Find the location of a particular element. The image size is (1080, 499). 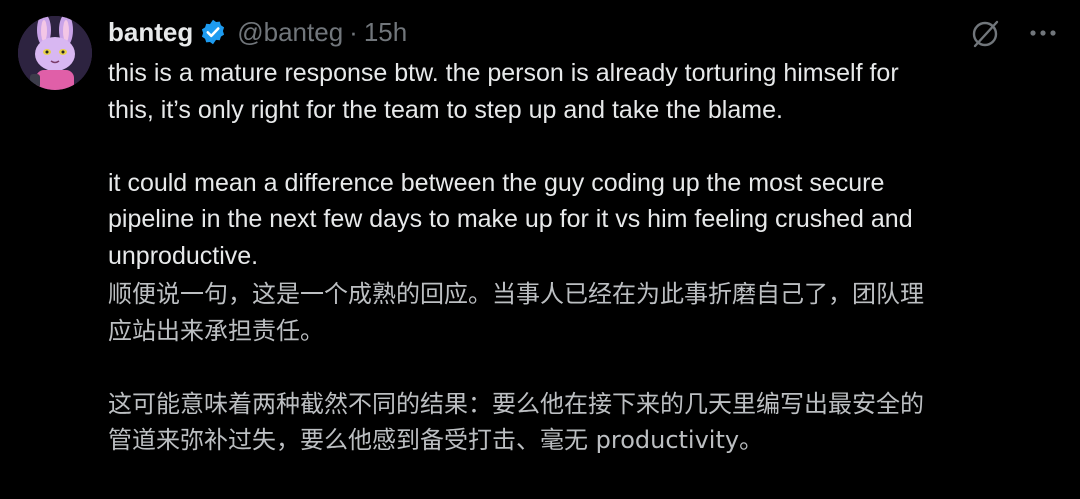

tweet-header: banteg @banteg · 15h is located at coordinates (257, 32).